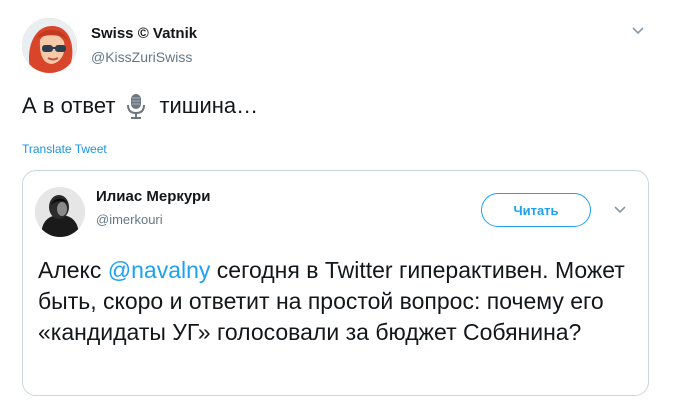  I want to click on quoted-author-name: Илиас Меркури, so click(153, 196).